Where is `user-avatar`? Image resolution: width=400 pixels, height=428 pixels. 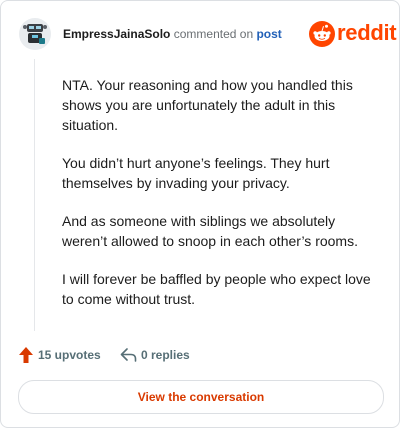
user-avatar is located at coordinates (35, 34).